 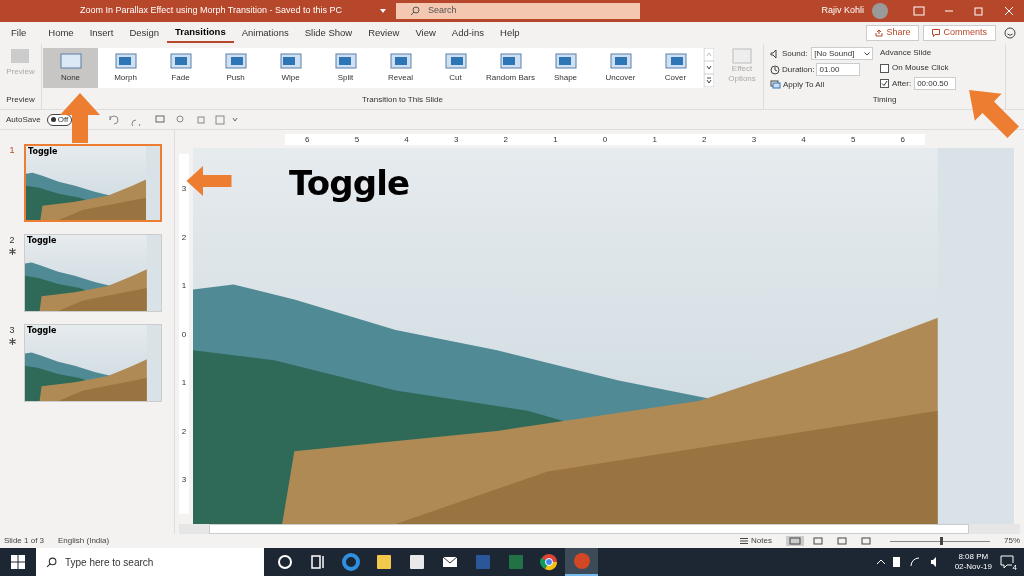 What do you see at coordinates (384, 33) in the screenshot?
I see `menu-tab: Review` at bounding box center [384, 33].